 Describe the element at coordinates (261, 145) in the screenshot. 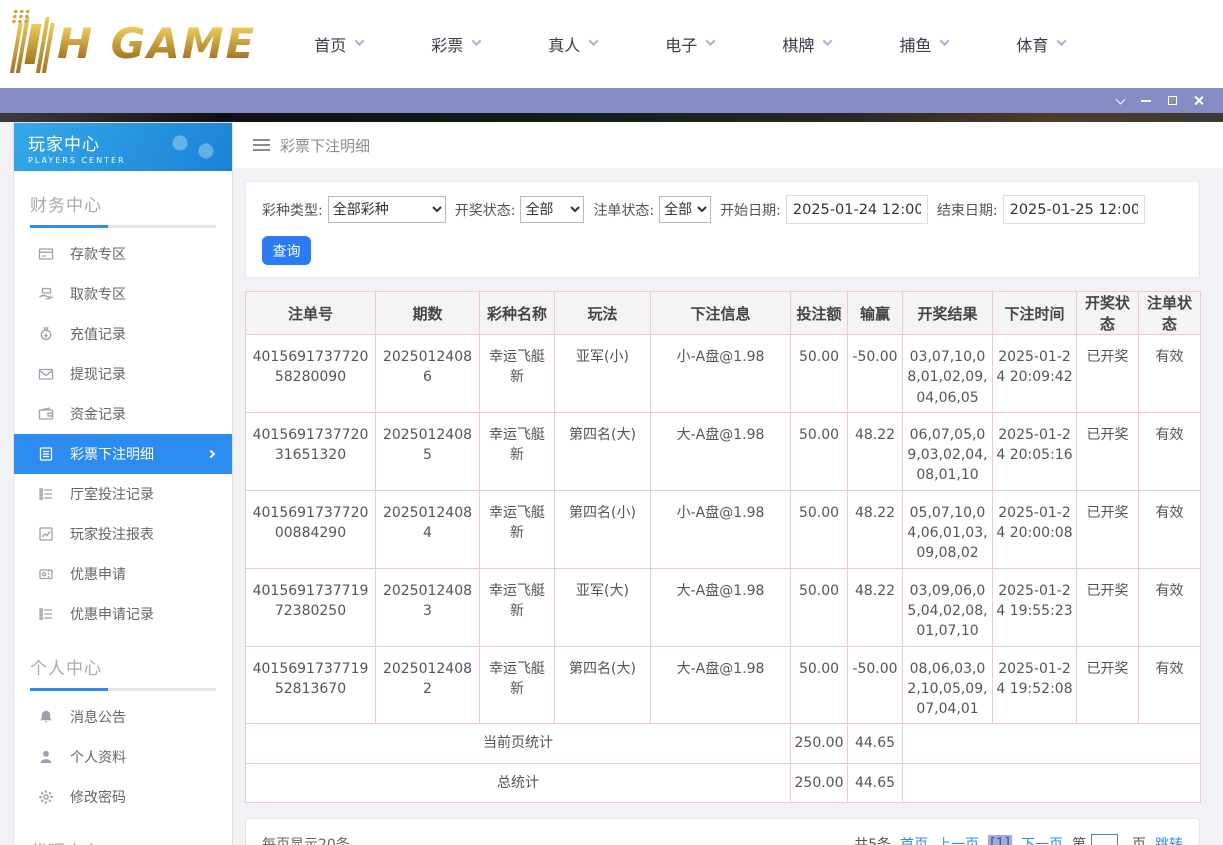

I see `menu-toggle-icon` at that location.